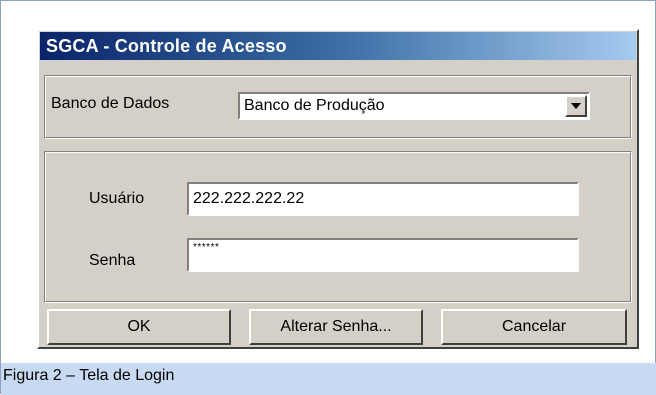 The width and height of the screenshot is (656, 395). I want to click on database-select-value: Banco de Produção, so click(314, 105).